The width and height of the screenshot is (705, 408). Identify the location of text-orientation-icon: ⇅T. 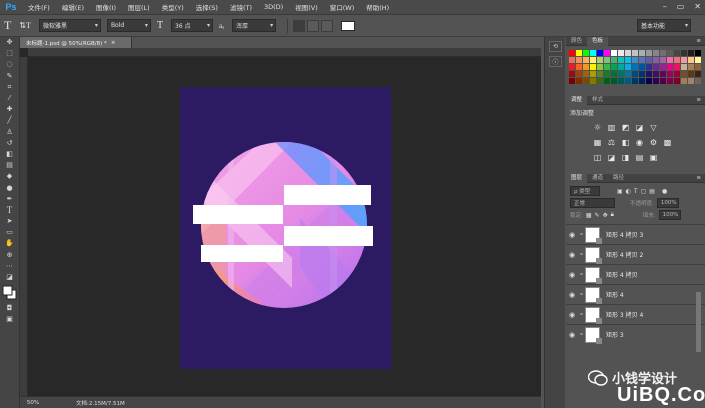
(25, 25).